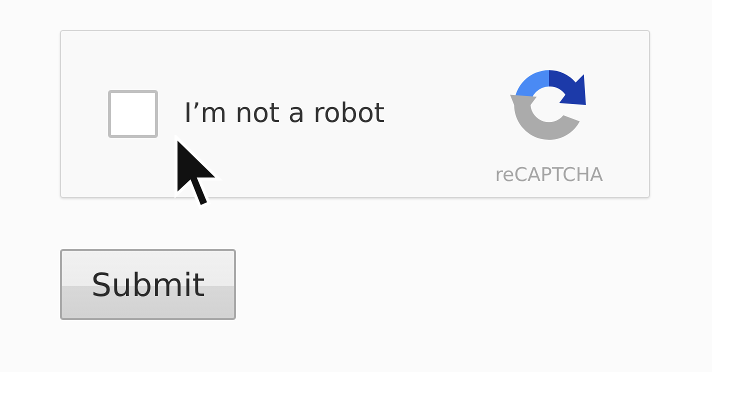 This screenshot has height=403, width=737. What do you see at coordinates (549, 175) in the screenshot?
I see `brand-name: reCAPTCHA` at bounding box center [549, 175].